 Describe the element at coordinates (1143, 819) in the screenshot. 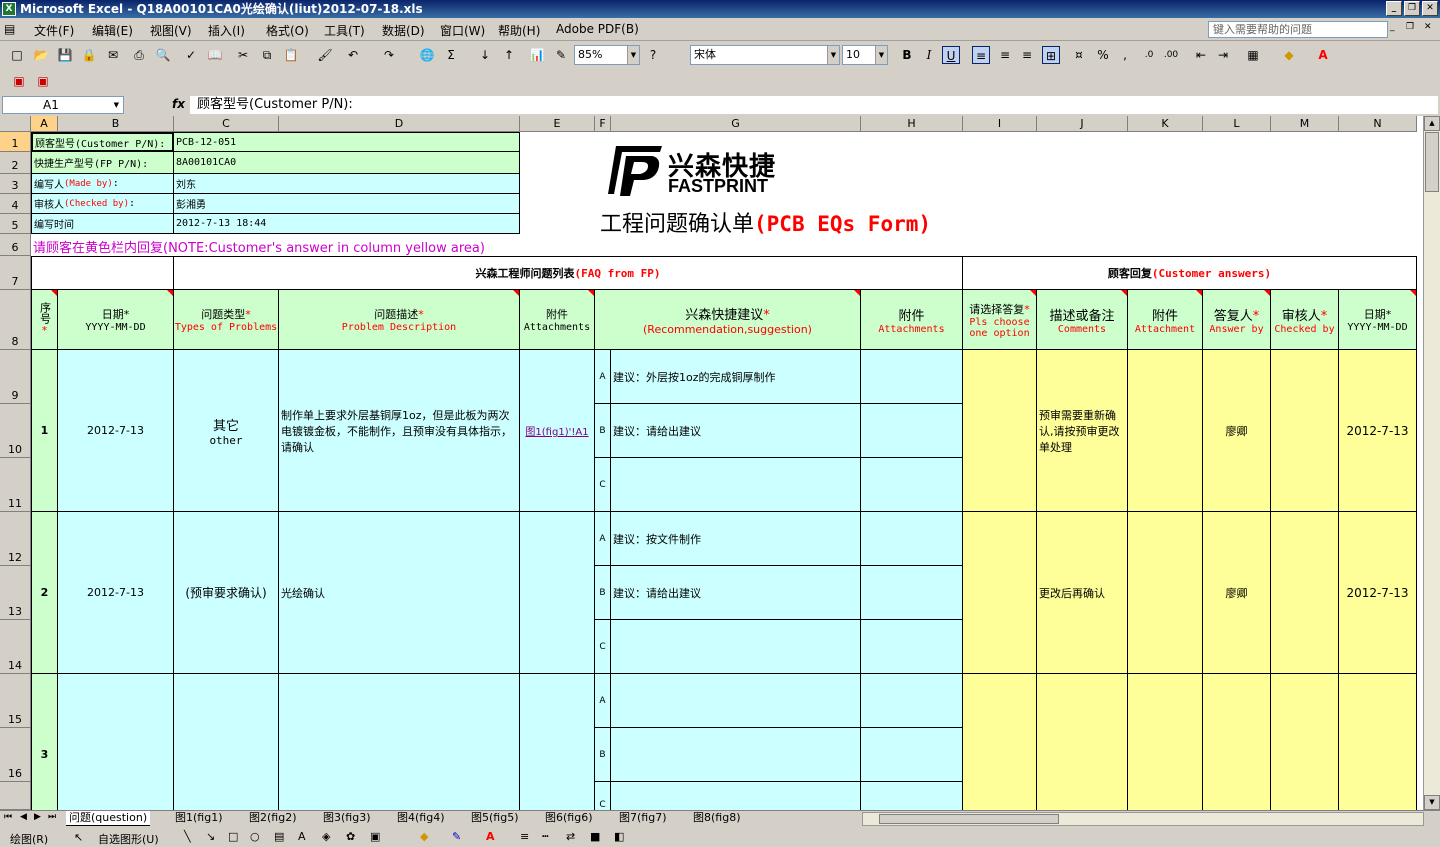

I see `horizontal-scrollbar` at that location.